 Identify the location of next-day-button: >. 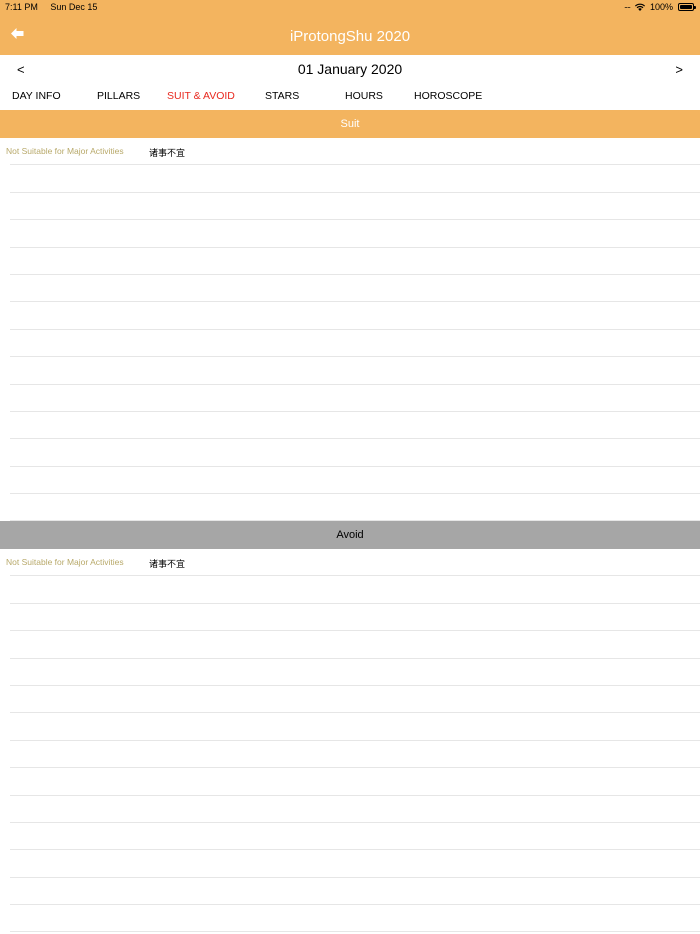
(679, 69).